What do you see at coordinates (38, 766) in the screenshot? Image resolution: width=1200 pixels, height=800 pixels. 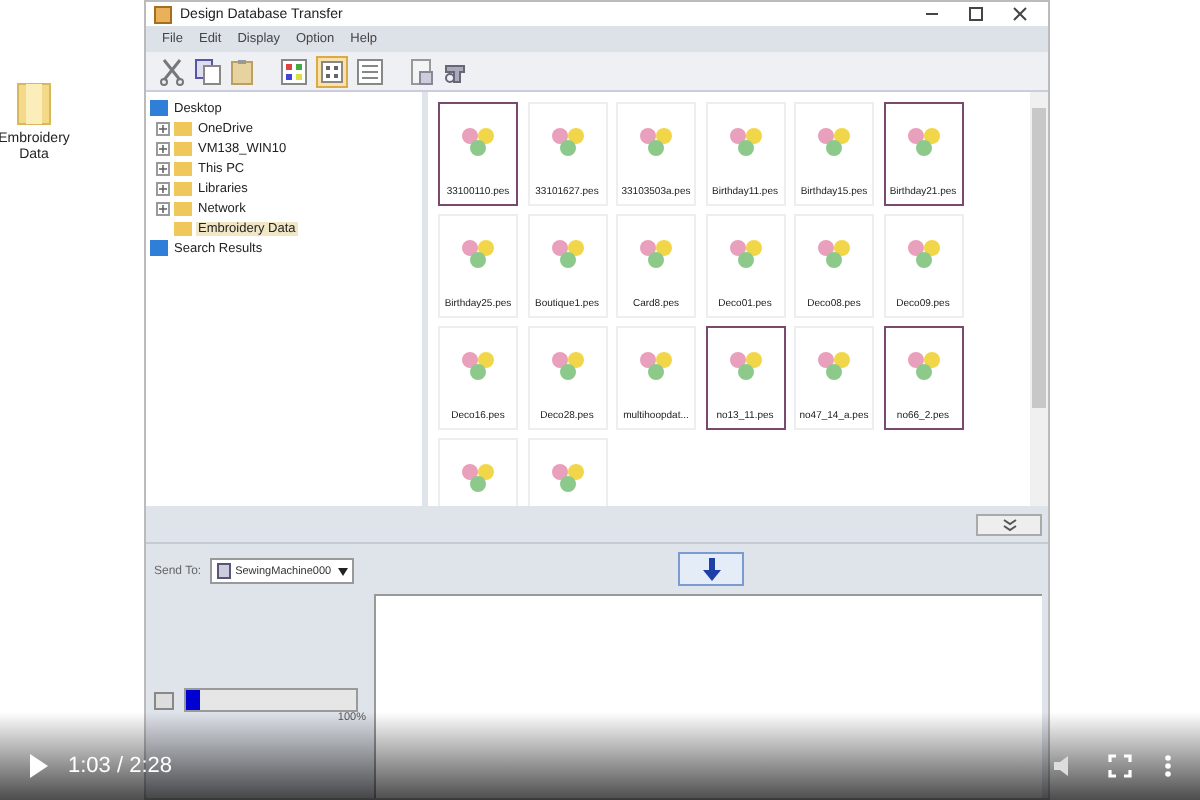 I see `play-icon` at bounding box center [38, 766].